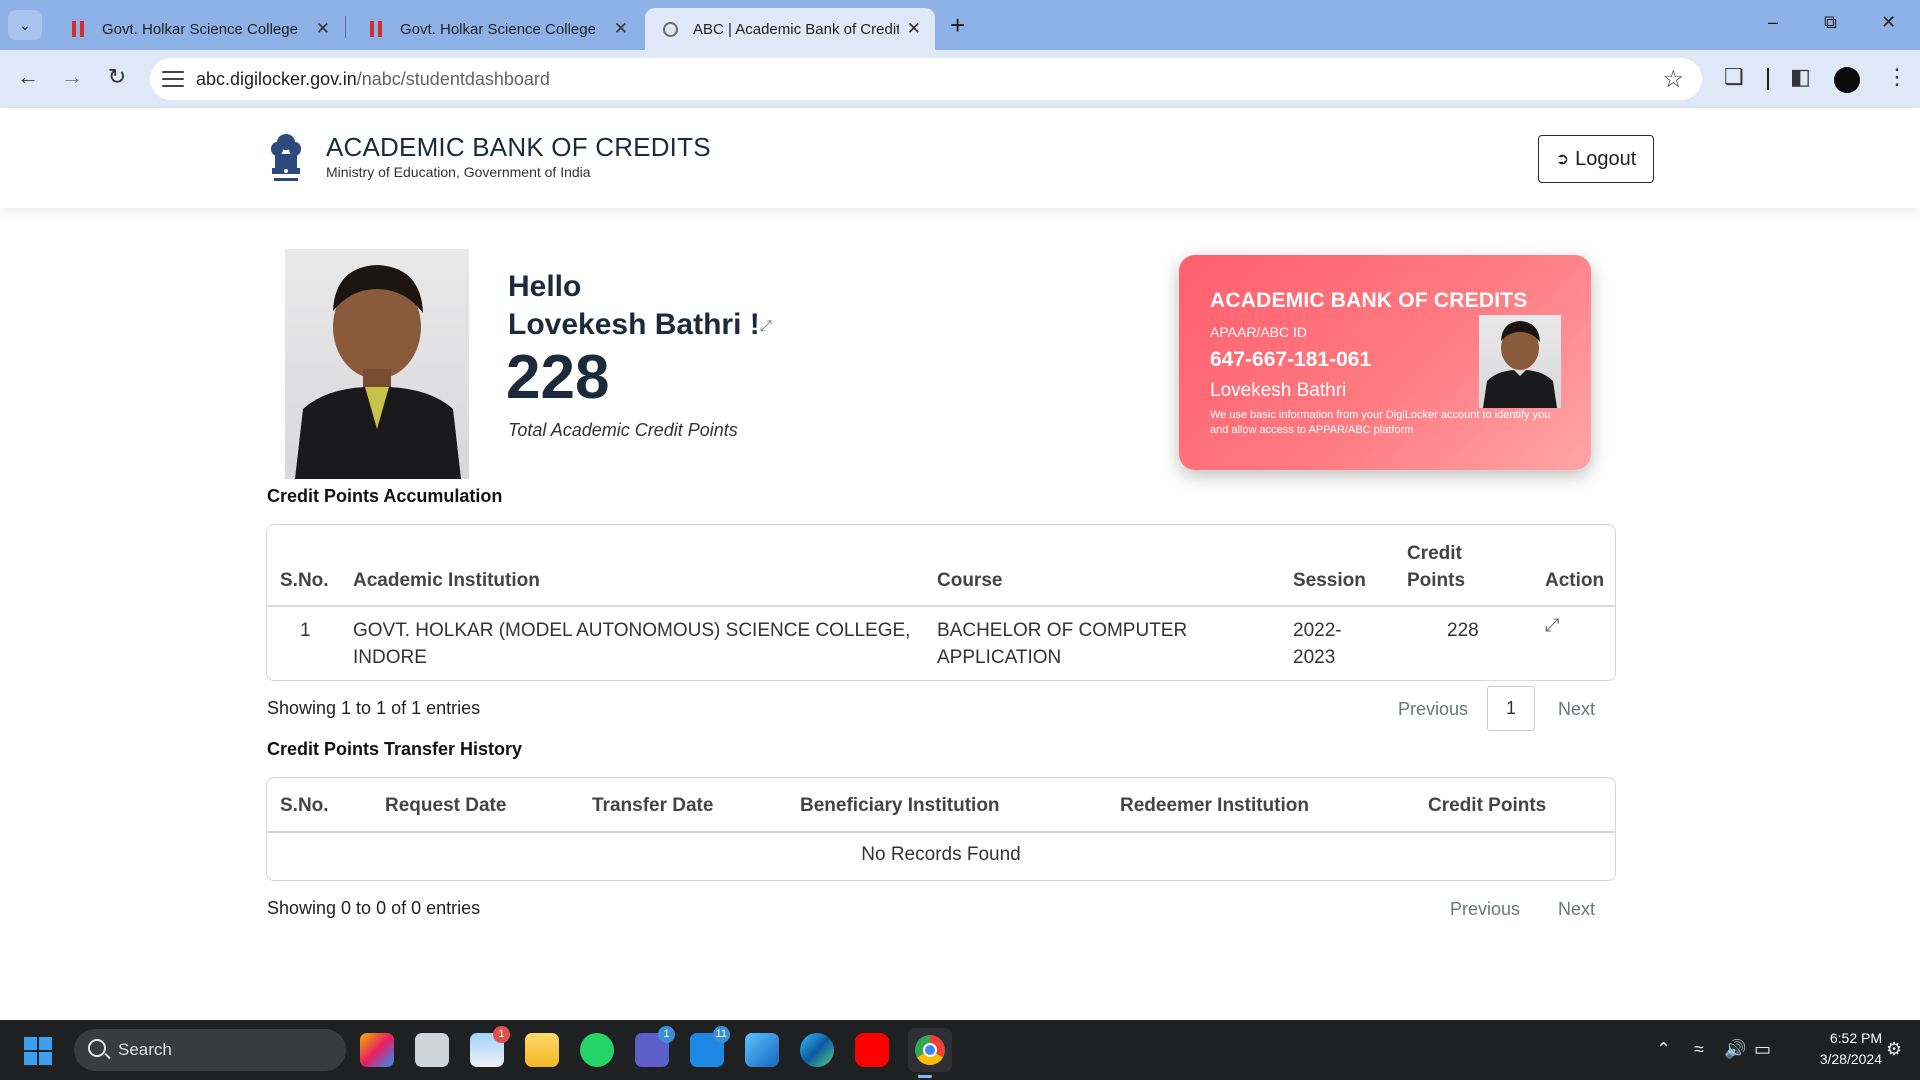 The image size is (1920, 1080). I want to click on chevron-up-icon: ⌃, so click(1663, 1049).